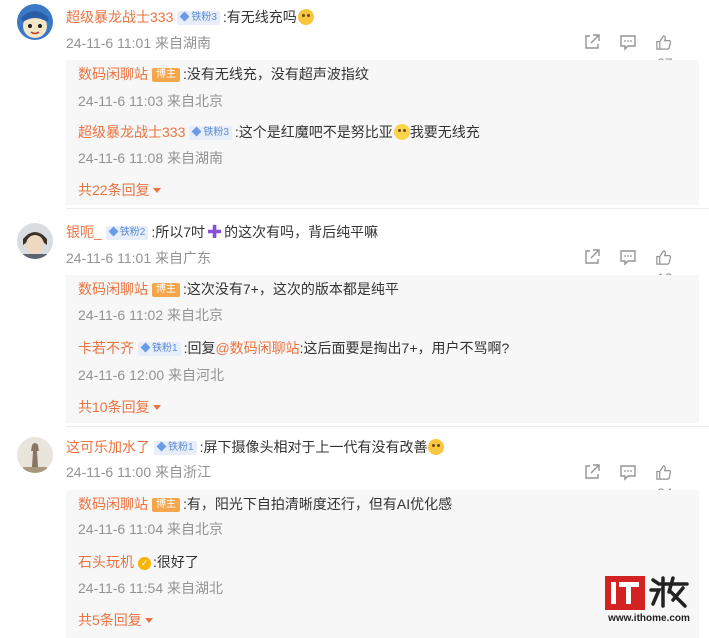 This screenshot has width=709, height=638. I want to click on watermark-url: www.ithome.com, so click(649, 618).